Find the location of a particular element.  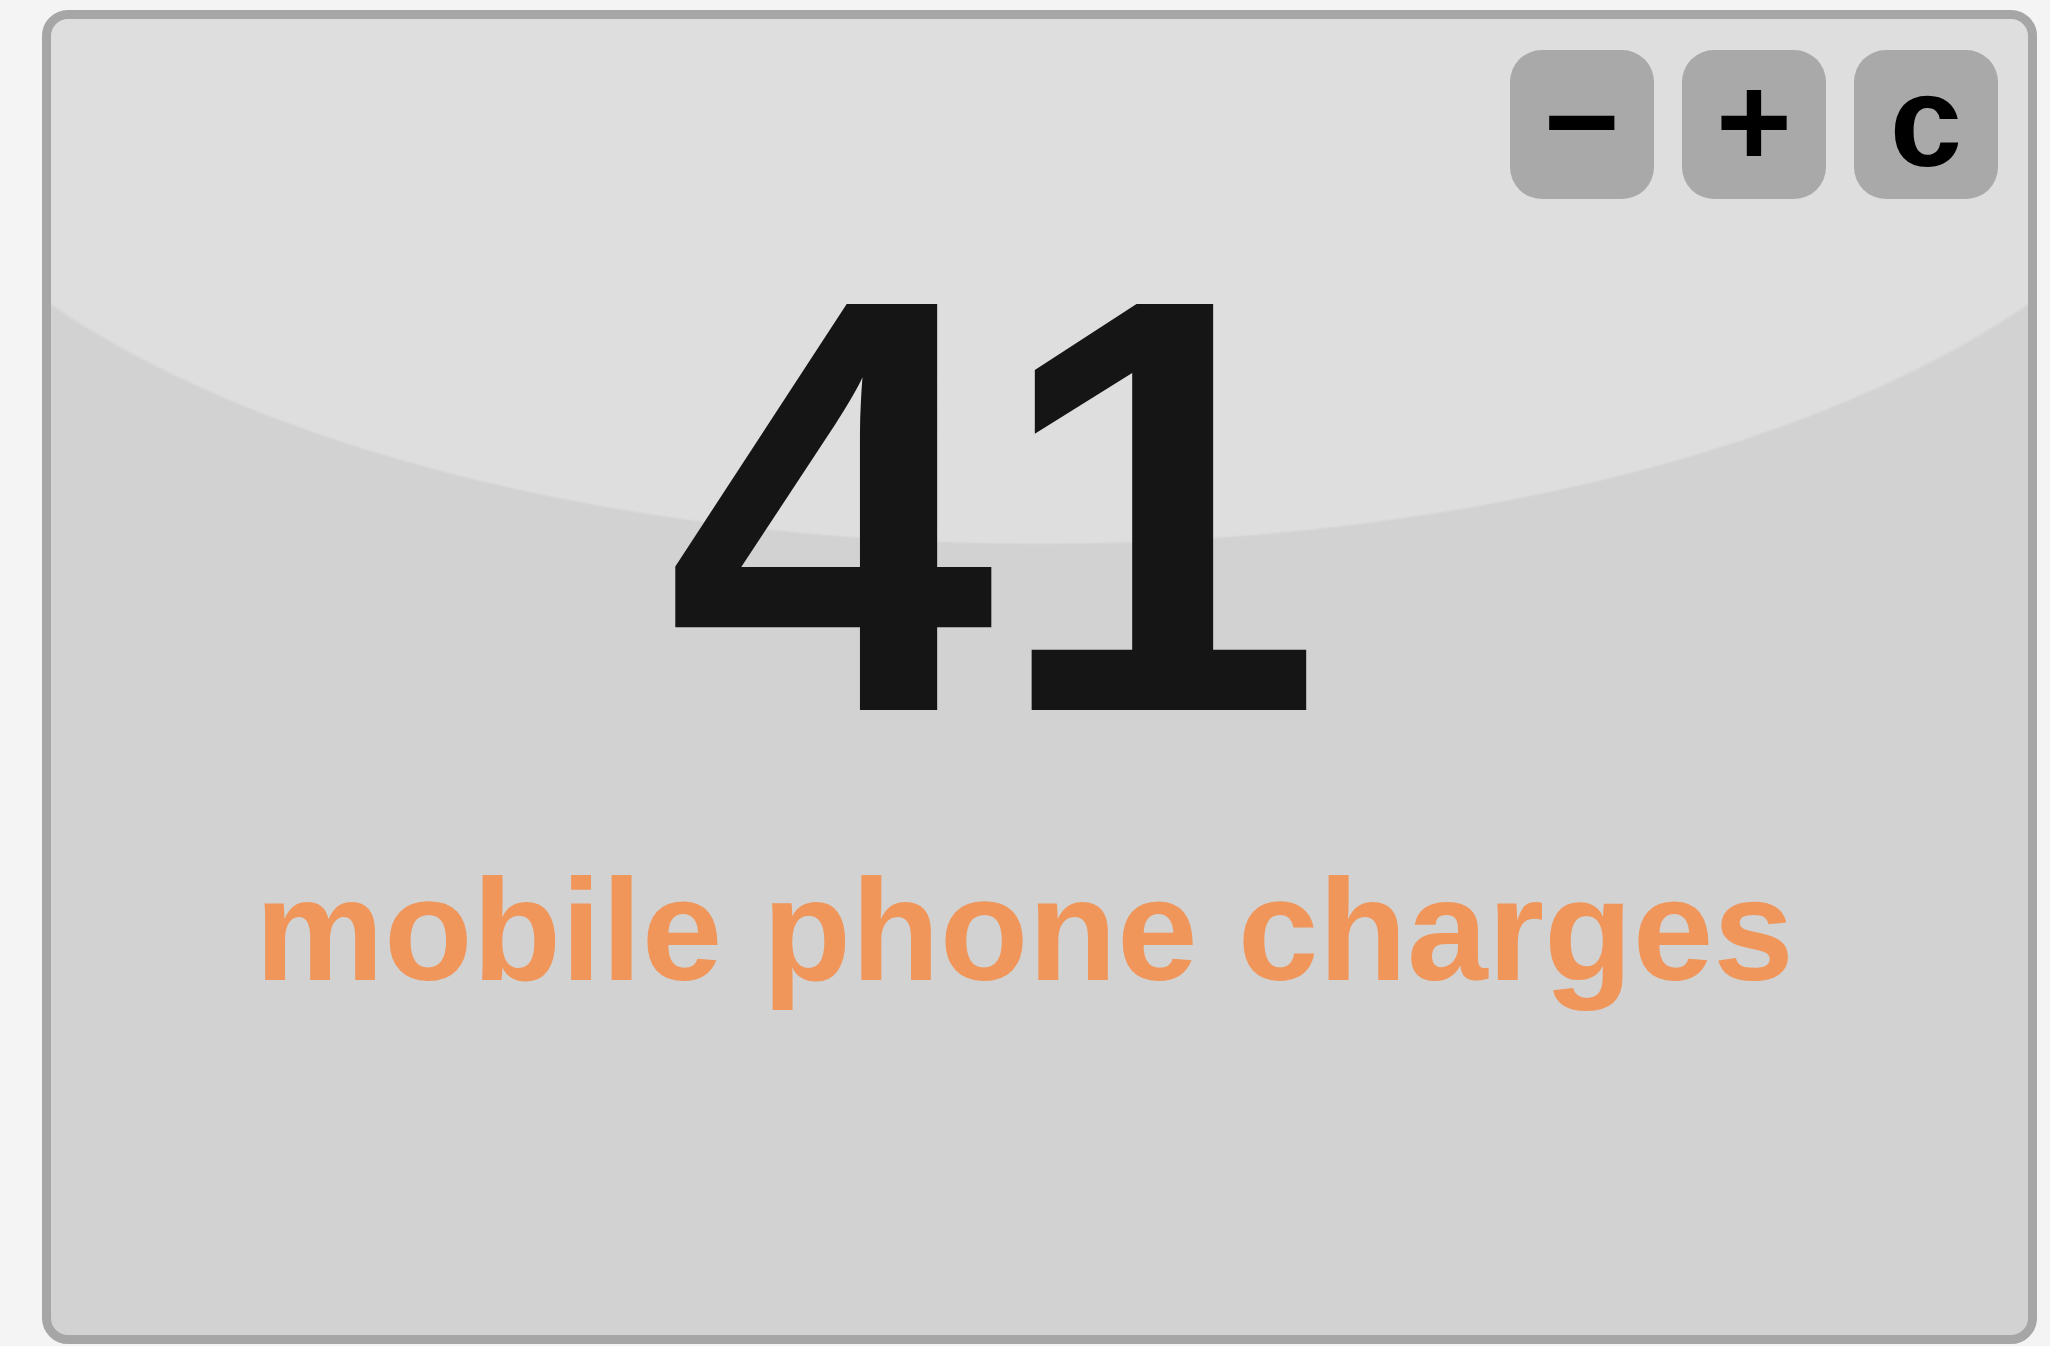

counter-button: c is located at coordinates (1926, 124).